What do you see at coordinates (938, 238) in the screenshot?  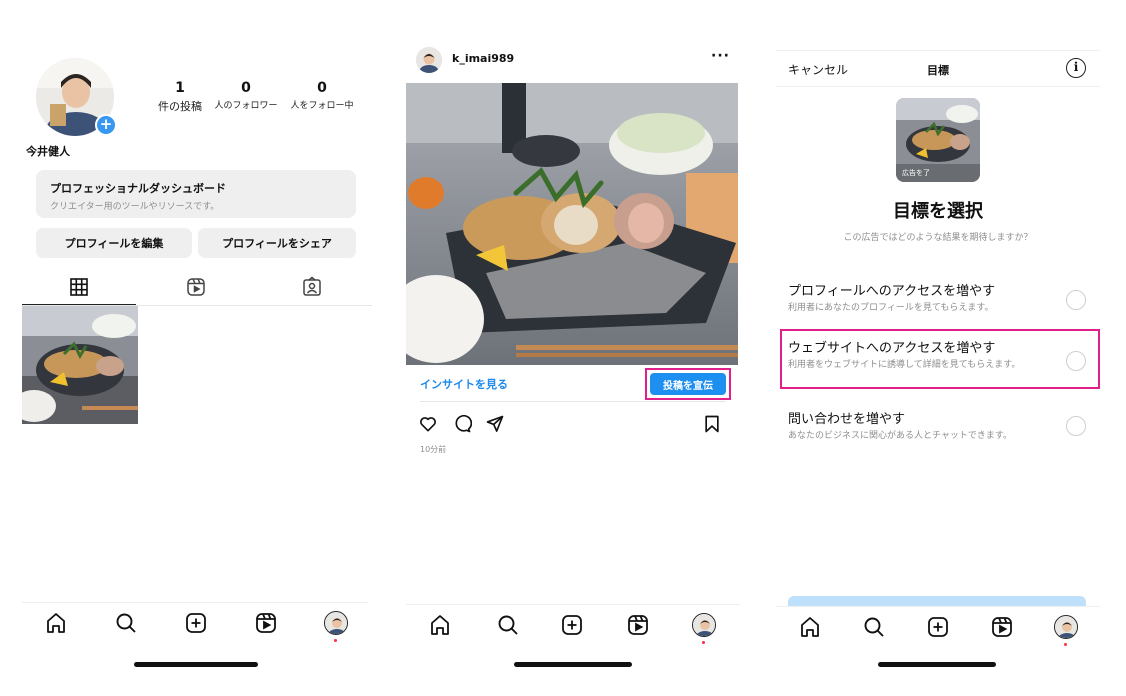 I see `select-goal-subheading: この広告ではどのような結果を期待しますか？` at bounding box center [938, 238].